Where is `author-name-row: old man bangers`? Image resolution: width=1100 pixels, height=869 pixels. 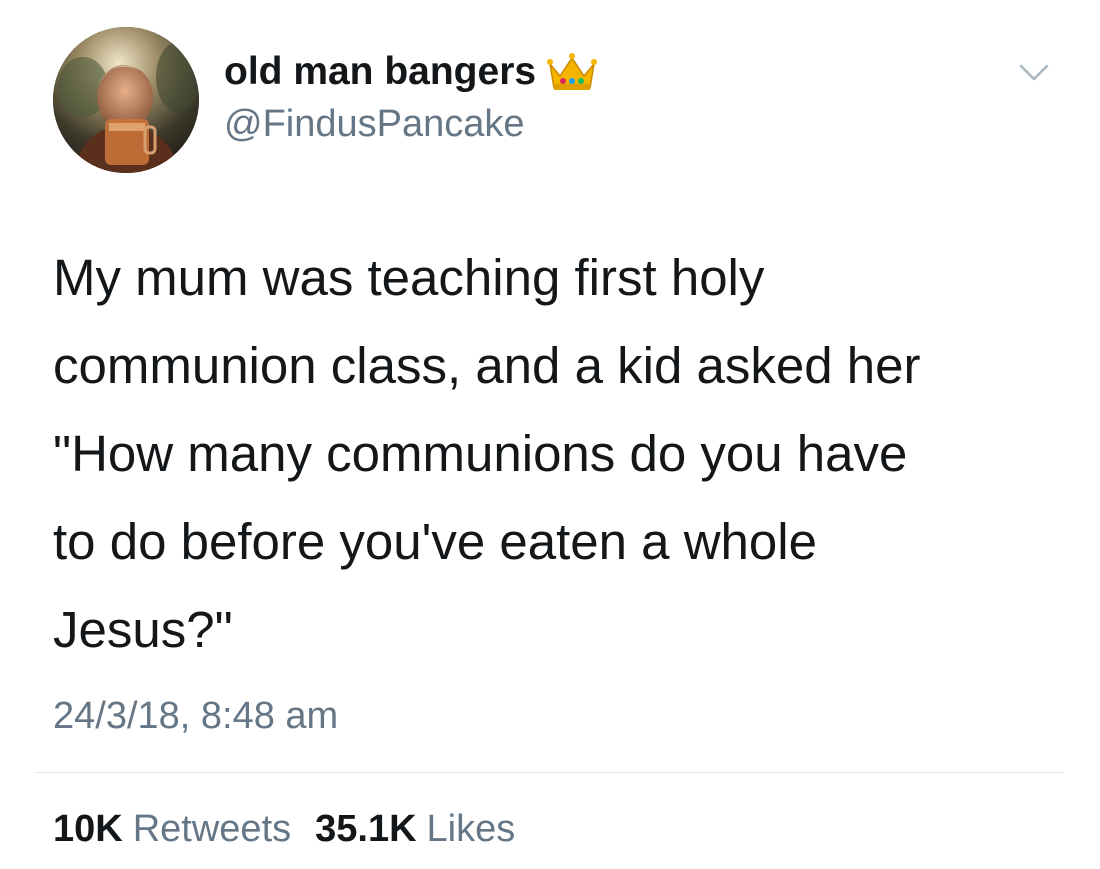
author-name-row: old man bangers is located at coordinates (411, 72).